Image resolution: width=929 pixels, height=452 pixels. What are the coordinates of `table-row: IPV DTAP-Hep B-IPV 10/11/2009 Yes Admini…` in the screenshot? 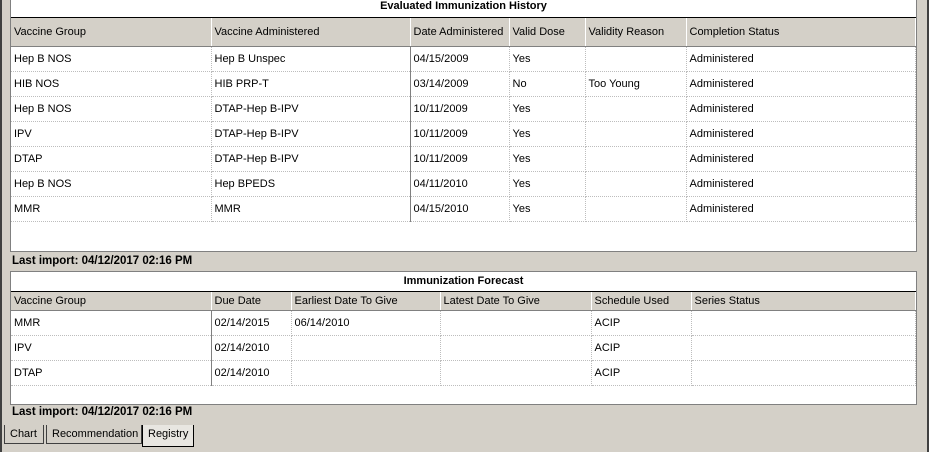 It's located at (463, 134).